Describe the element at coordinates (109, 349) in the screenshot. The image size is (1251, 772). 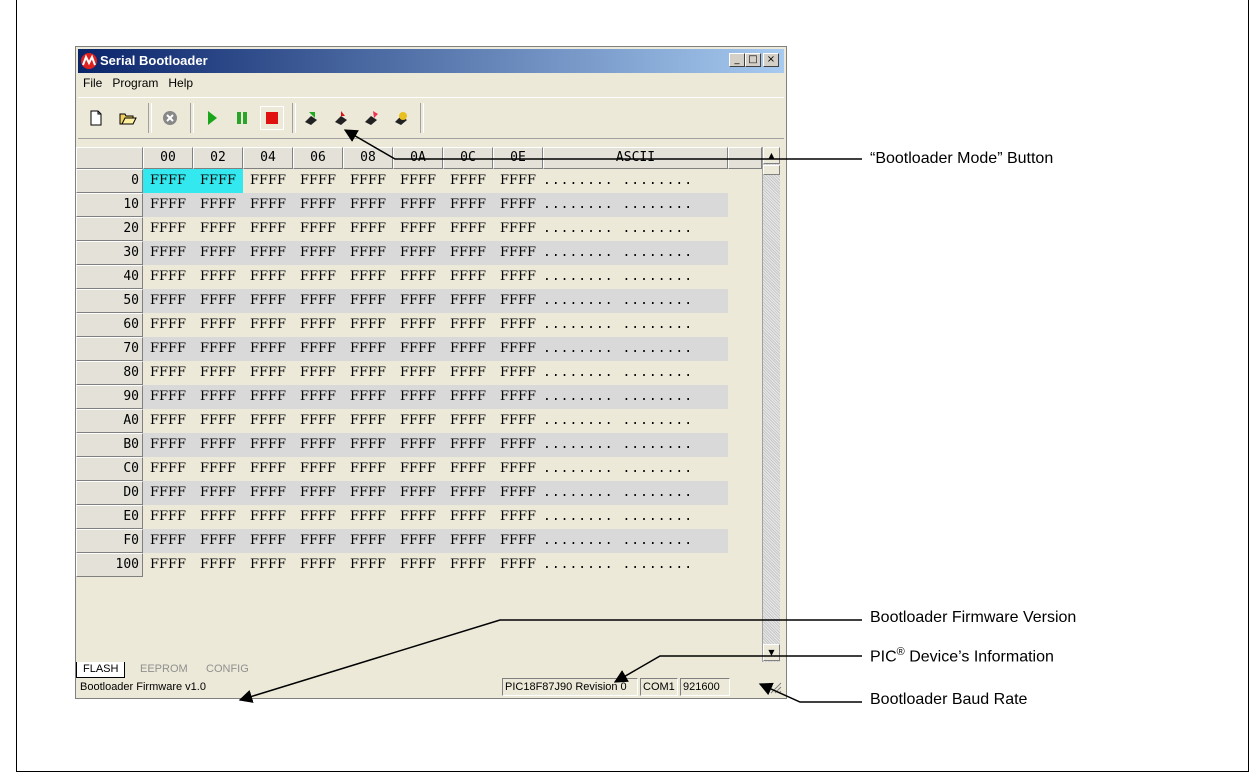
I see `row-address-header: 70` at that location.